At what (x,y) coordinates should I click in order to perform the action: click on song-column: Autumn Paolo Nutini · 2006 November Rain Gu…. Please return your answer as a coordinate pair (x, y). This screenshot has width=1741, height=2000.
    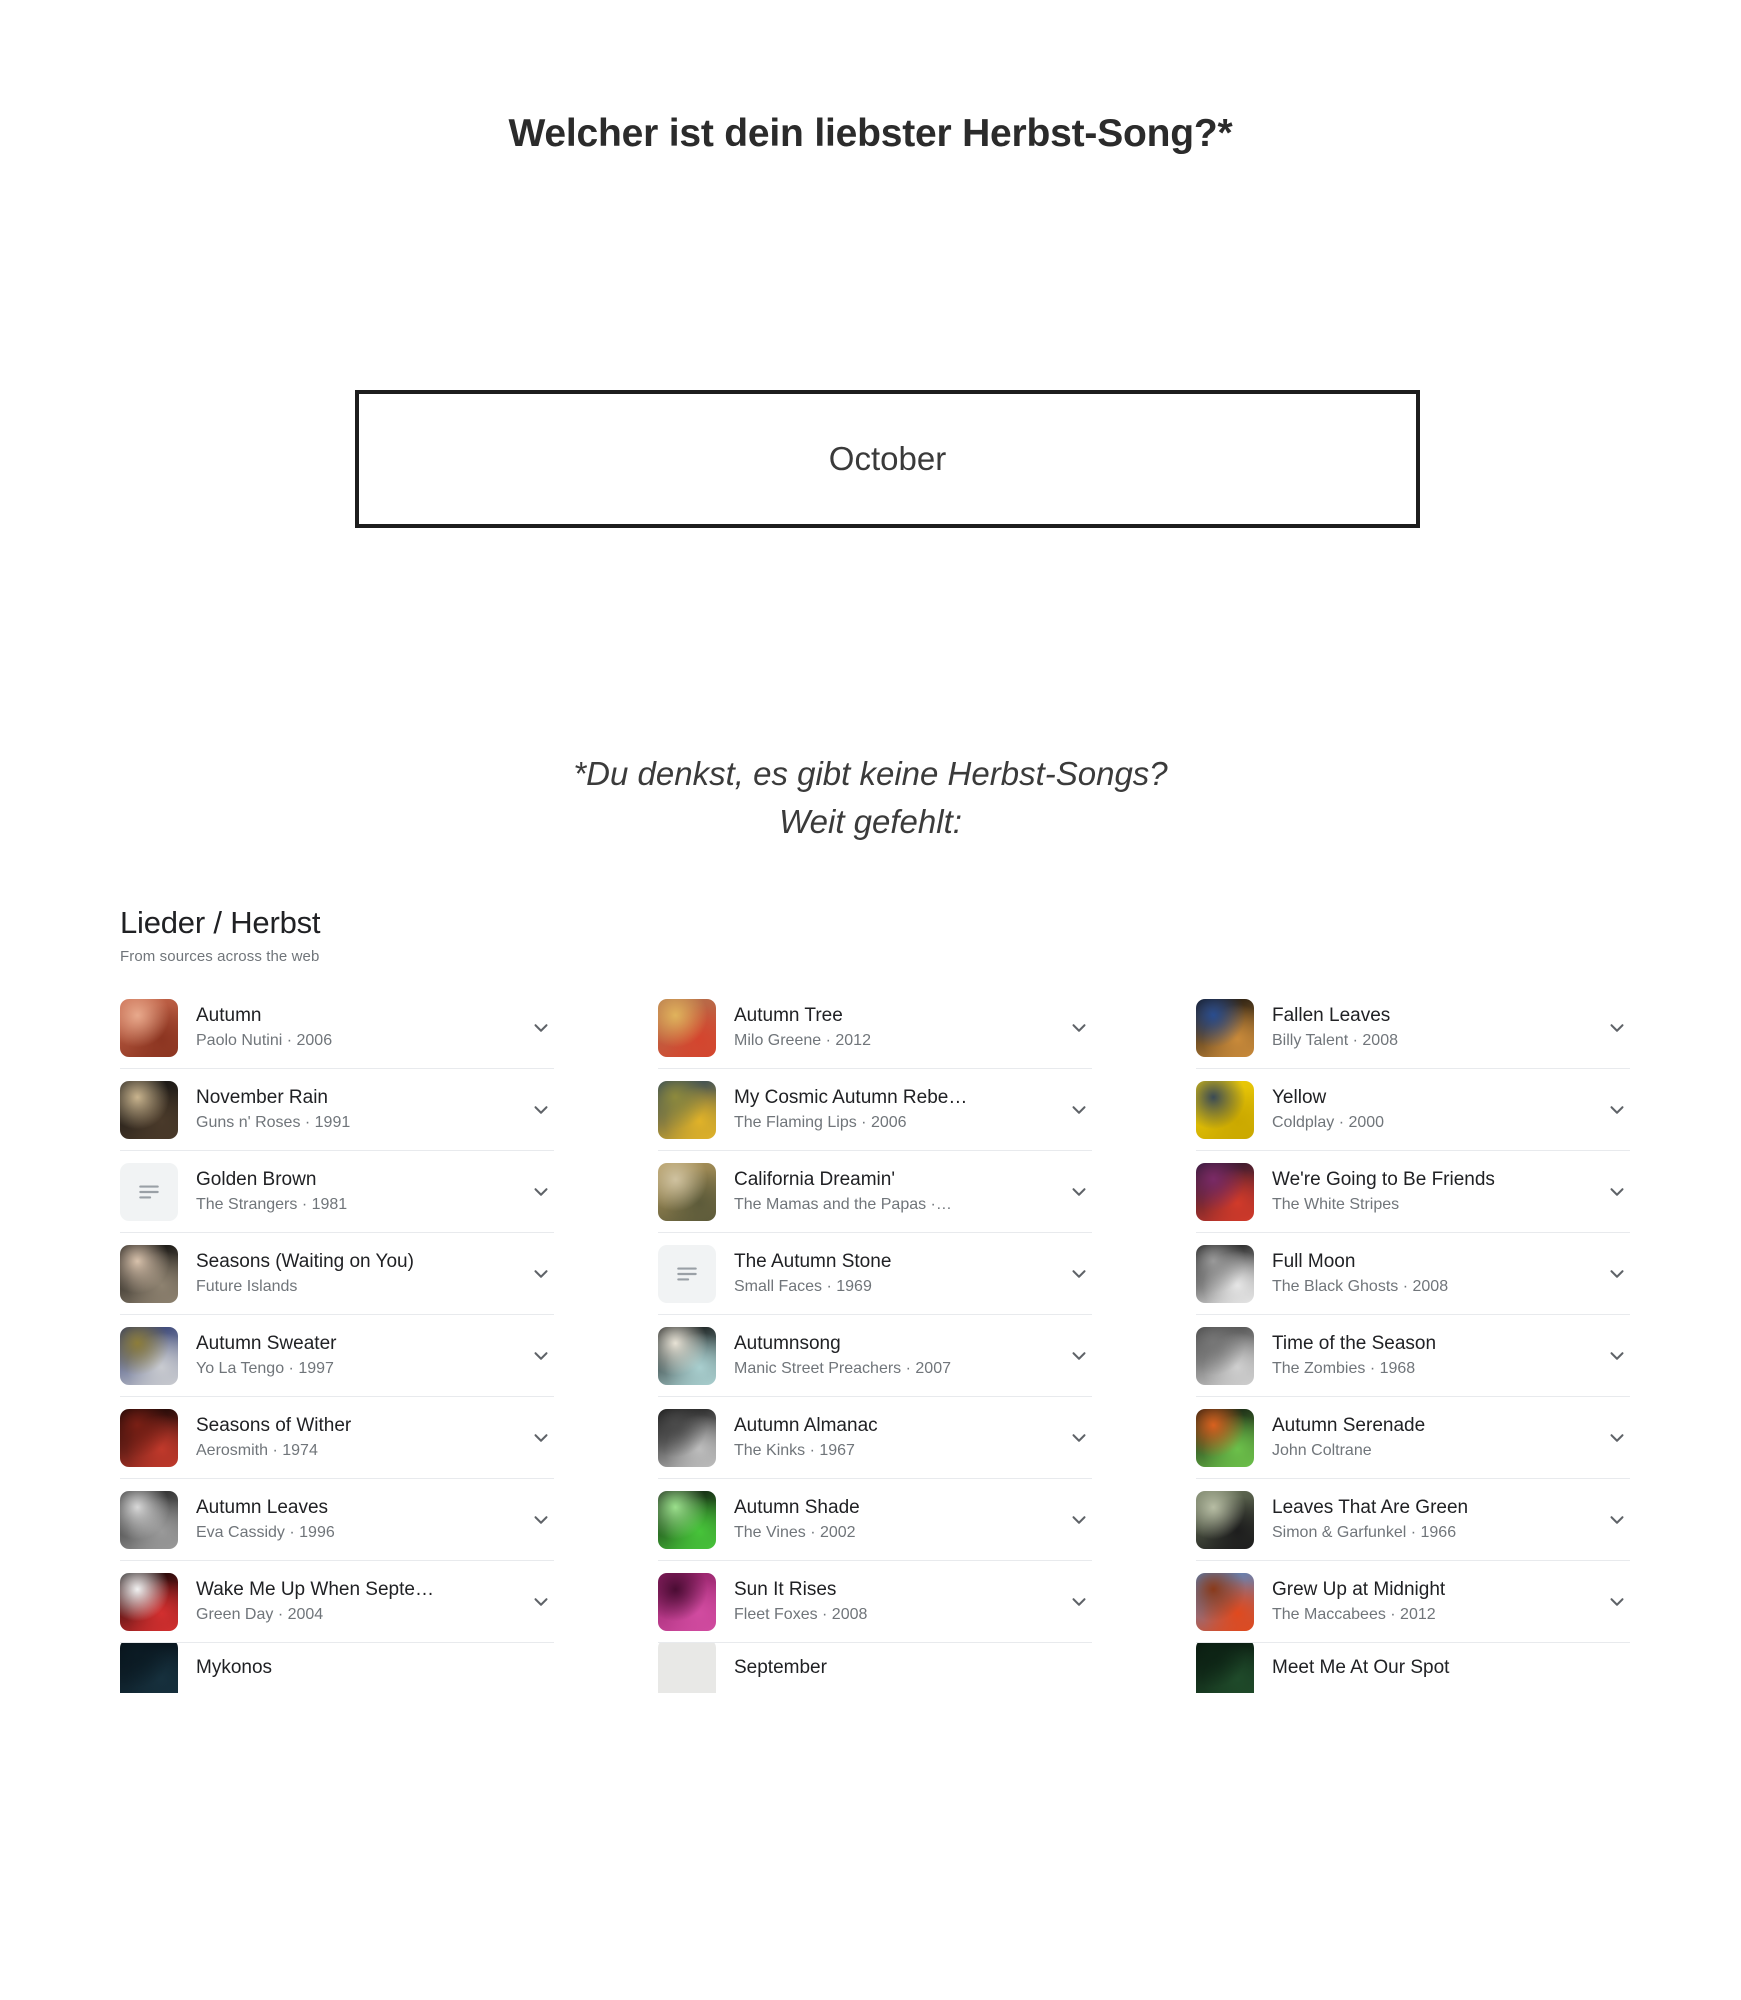
    Looking at the image, I should click on (337, 1340).